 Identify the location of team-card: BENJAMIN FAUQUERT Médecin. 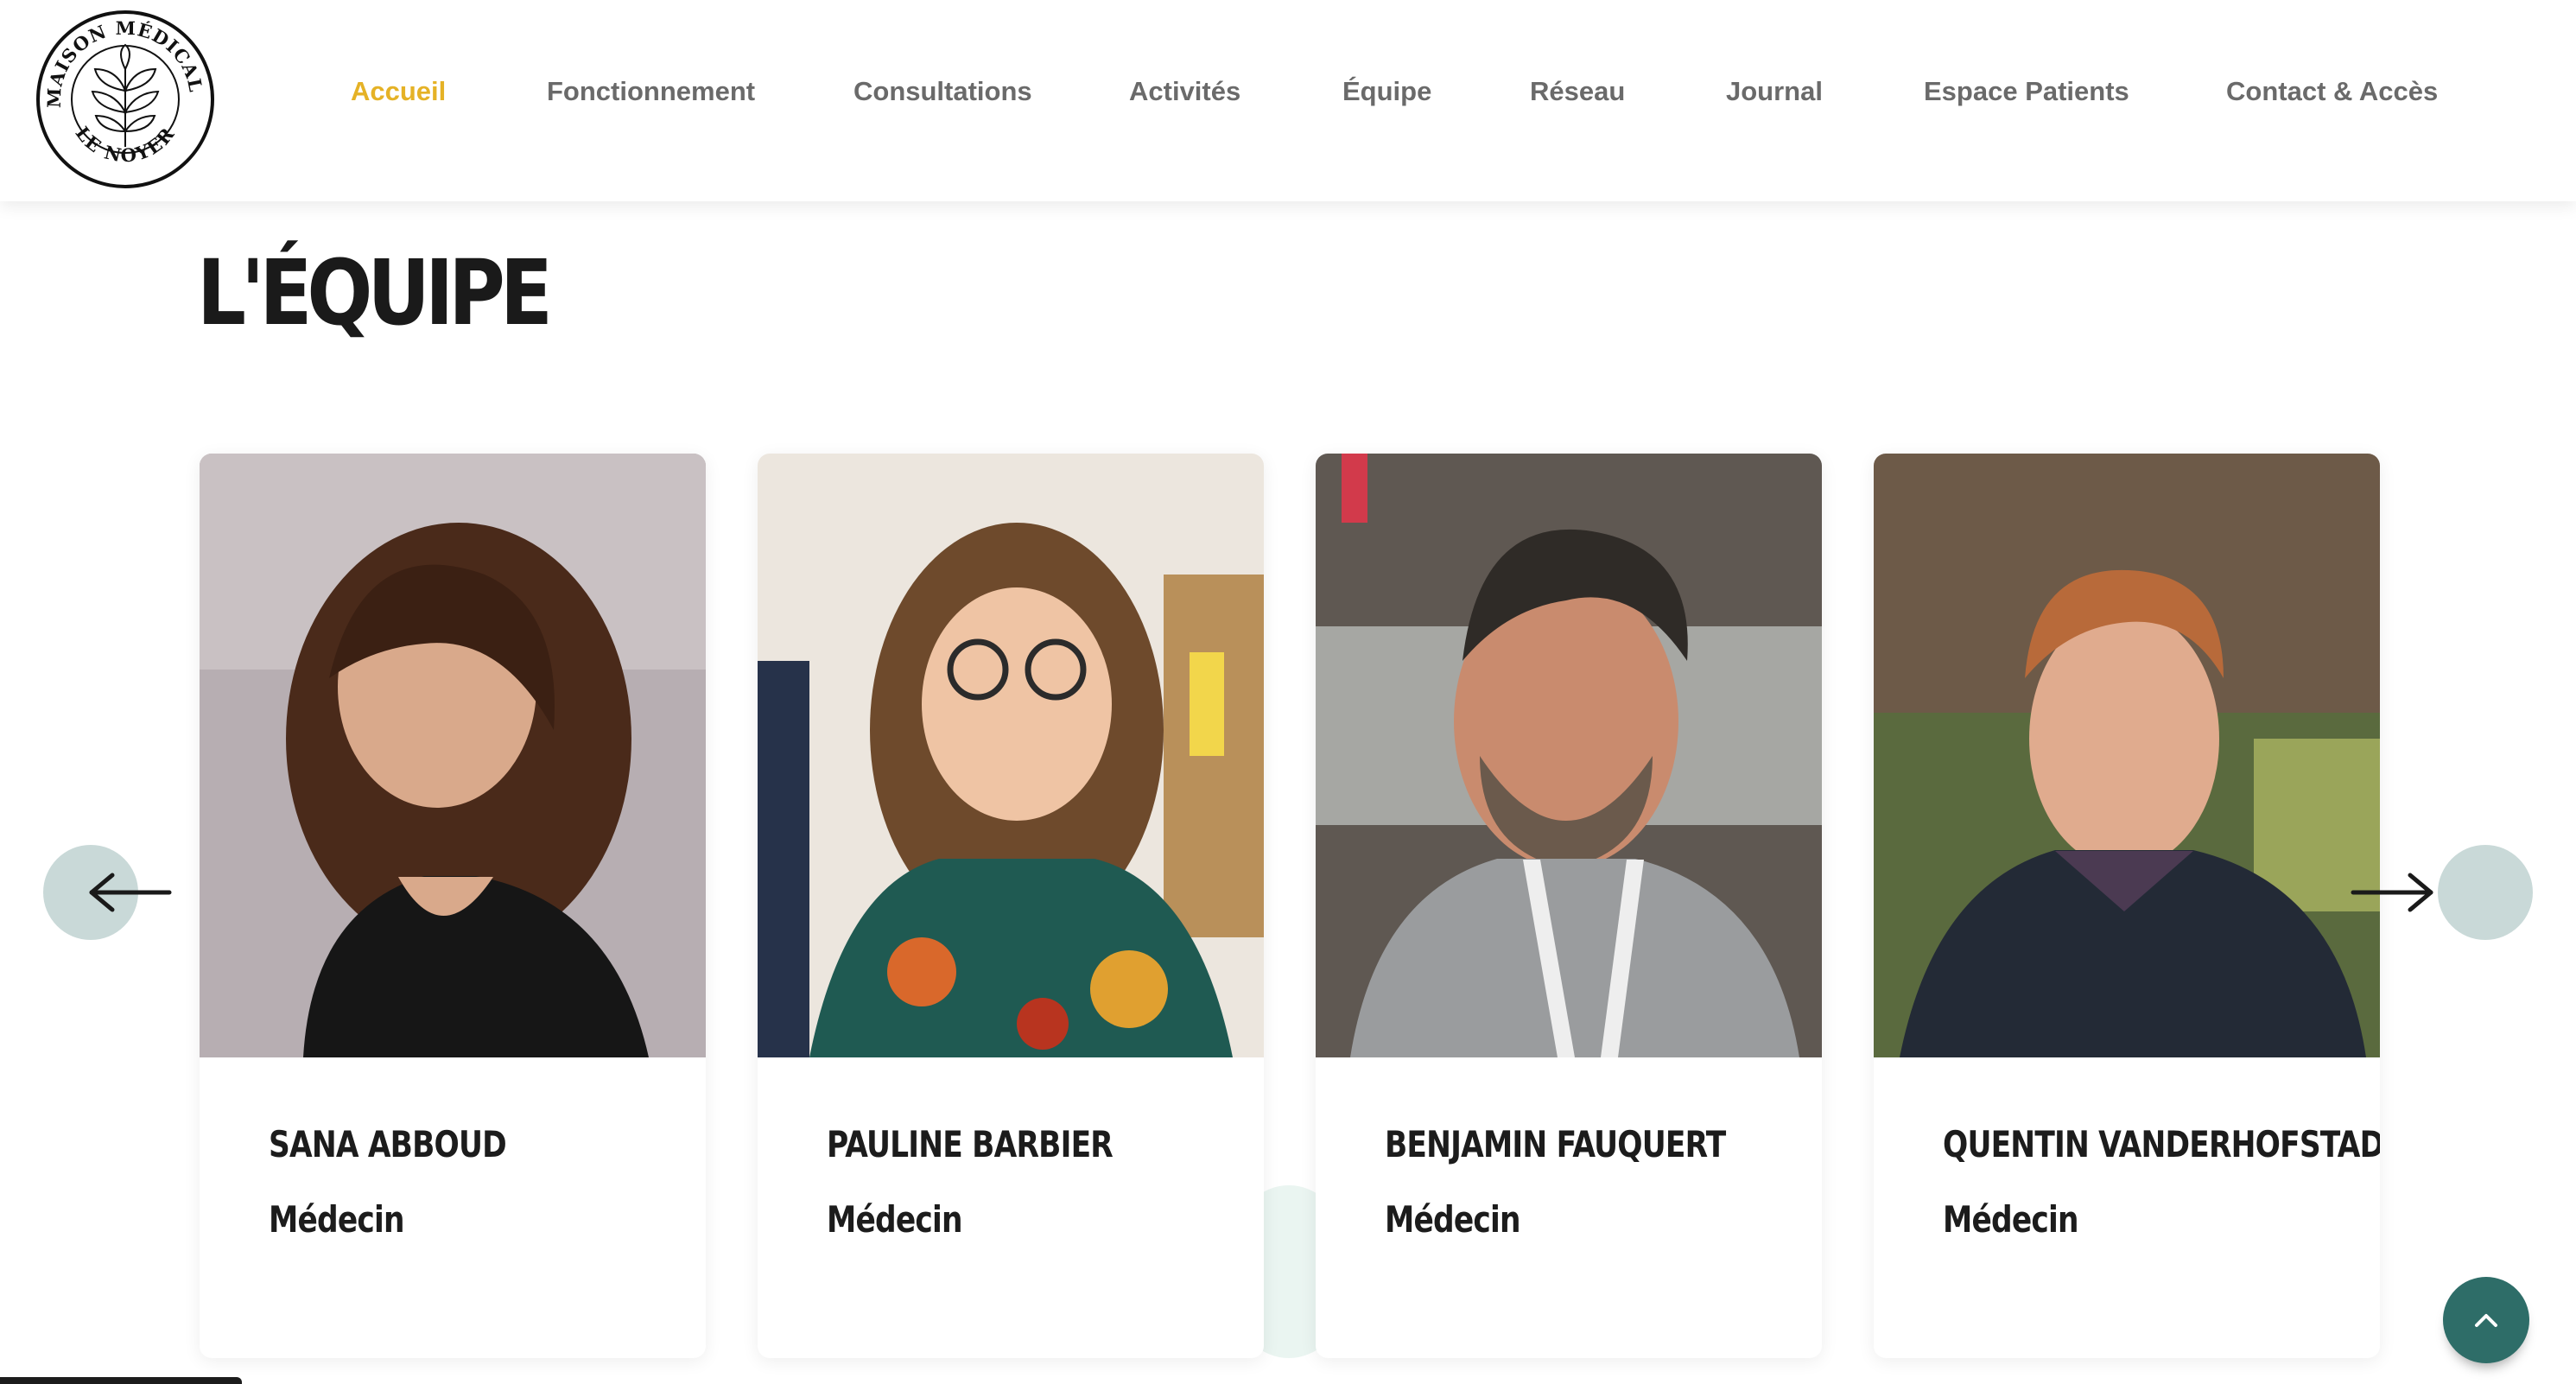
(1569, 906).